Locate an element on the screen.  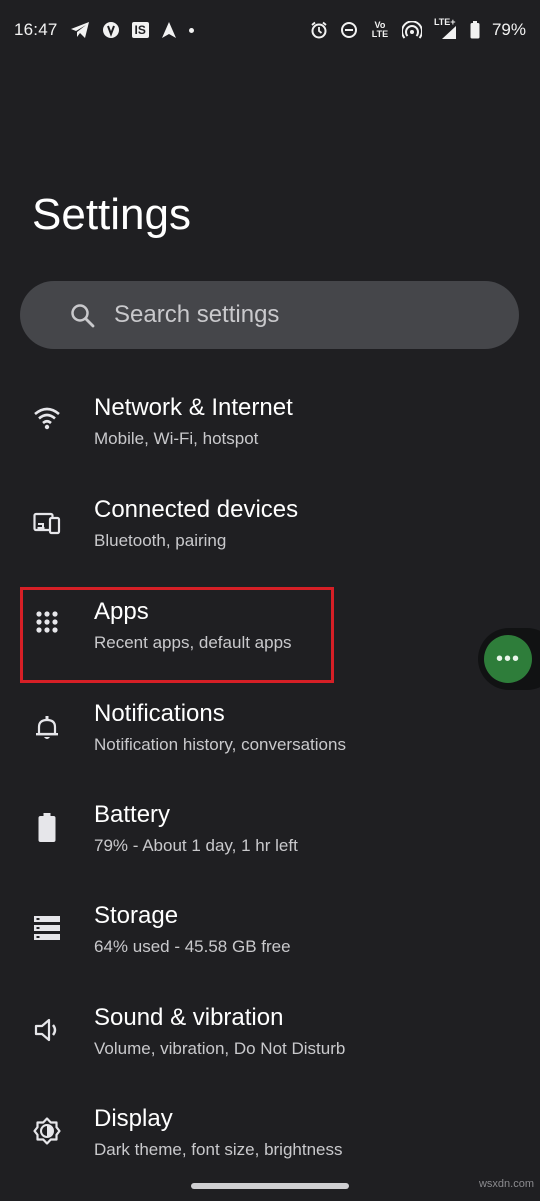
page-title: Settings is located at coordinates (111, 214).